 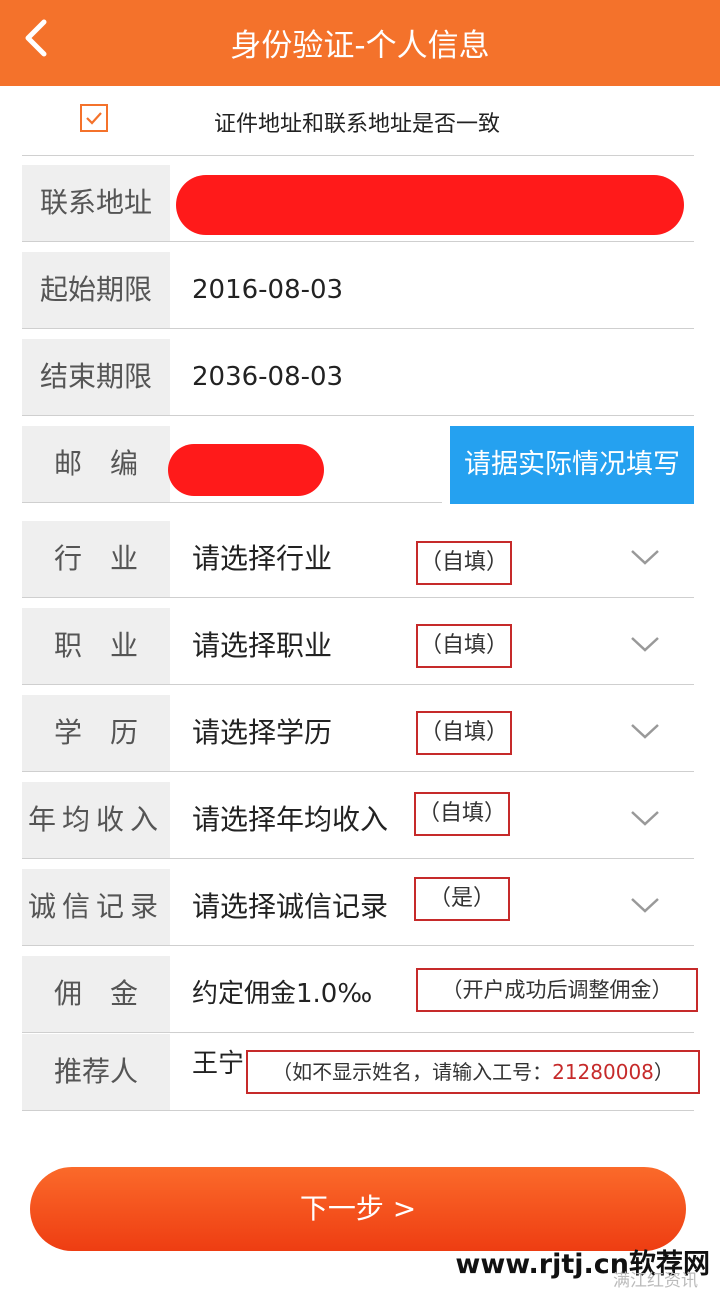 What do you see at coordinates (290, 820) in the screenshot?
I see `income-value: 请选择年均收入` at bounding box center [290, 820].